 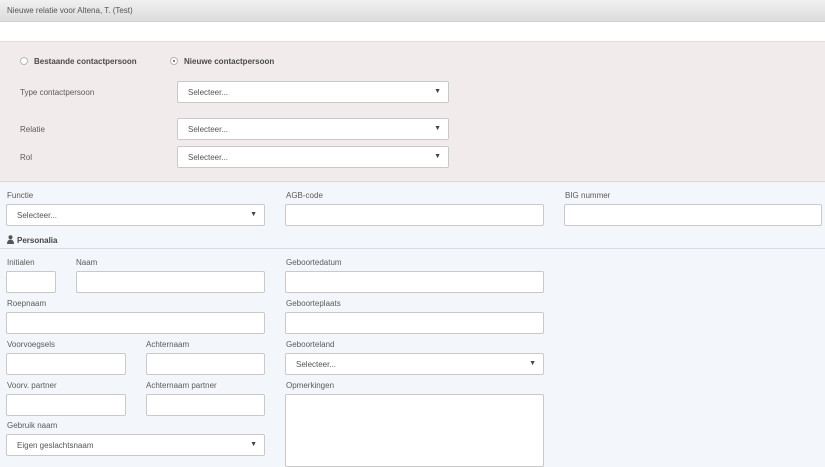 What do you see at coordinates (310, 344) in the screenshot?
I see `geboorteland-label: Geboorteland` at bounding box center [310, 344].